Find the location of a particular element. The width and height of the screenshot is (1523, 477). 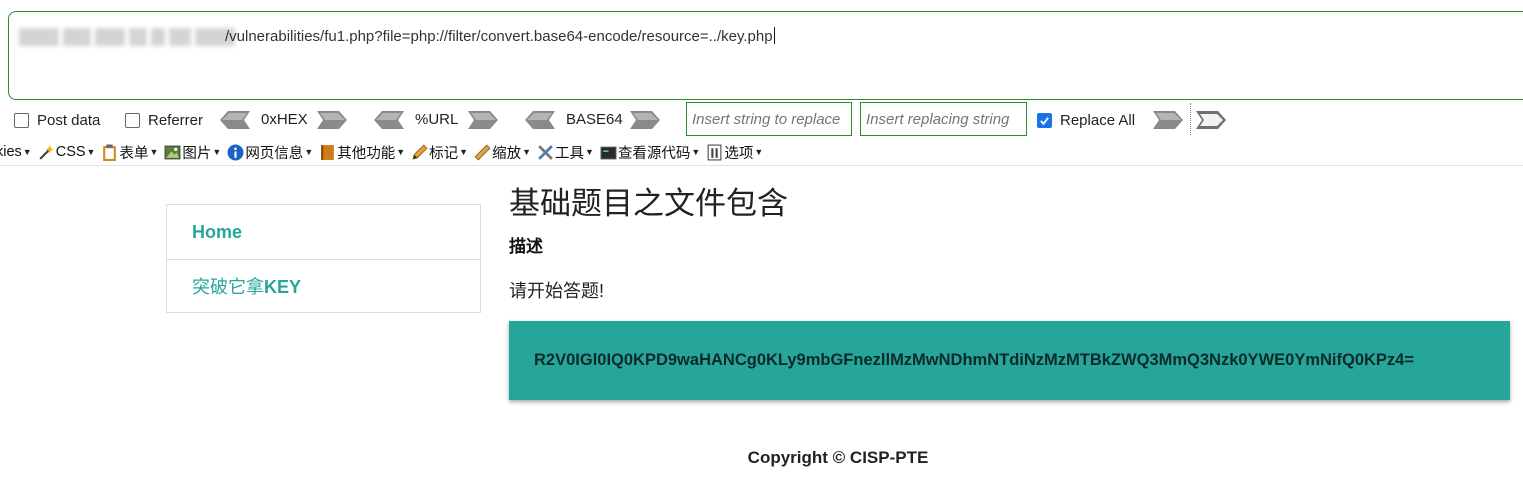

sidebar-nav: Home 突破它拿KEY is located at coordinates (323, 258).